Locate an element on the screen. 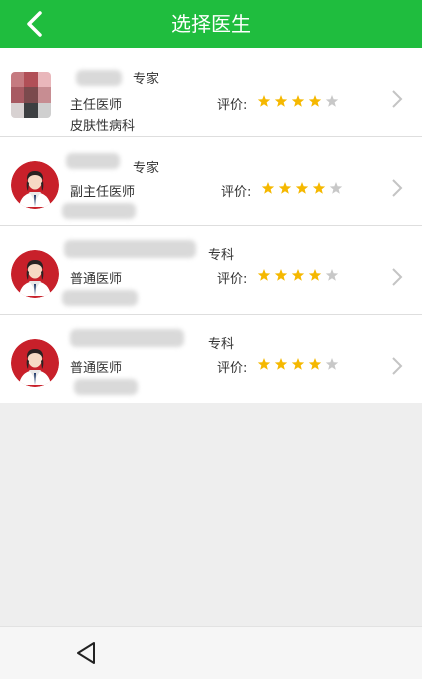 The width and height of the screenshot is (422, 679). nav-back-button is located at coordinates (87, 653).